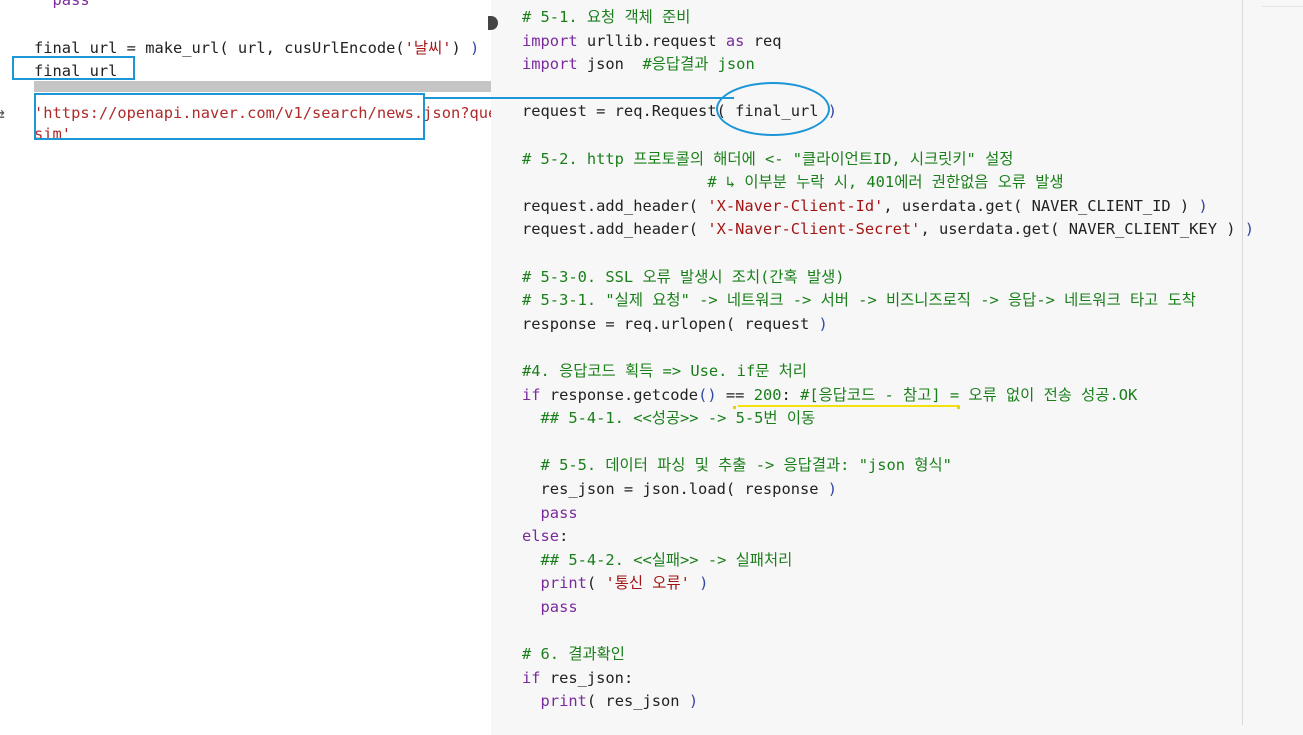 The image size is (1303, 735). What do you see at coordinates (262, 86) in the screenshot?
I see `cell-scroll-bar` at bounding box center [262, 86].